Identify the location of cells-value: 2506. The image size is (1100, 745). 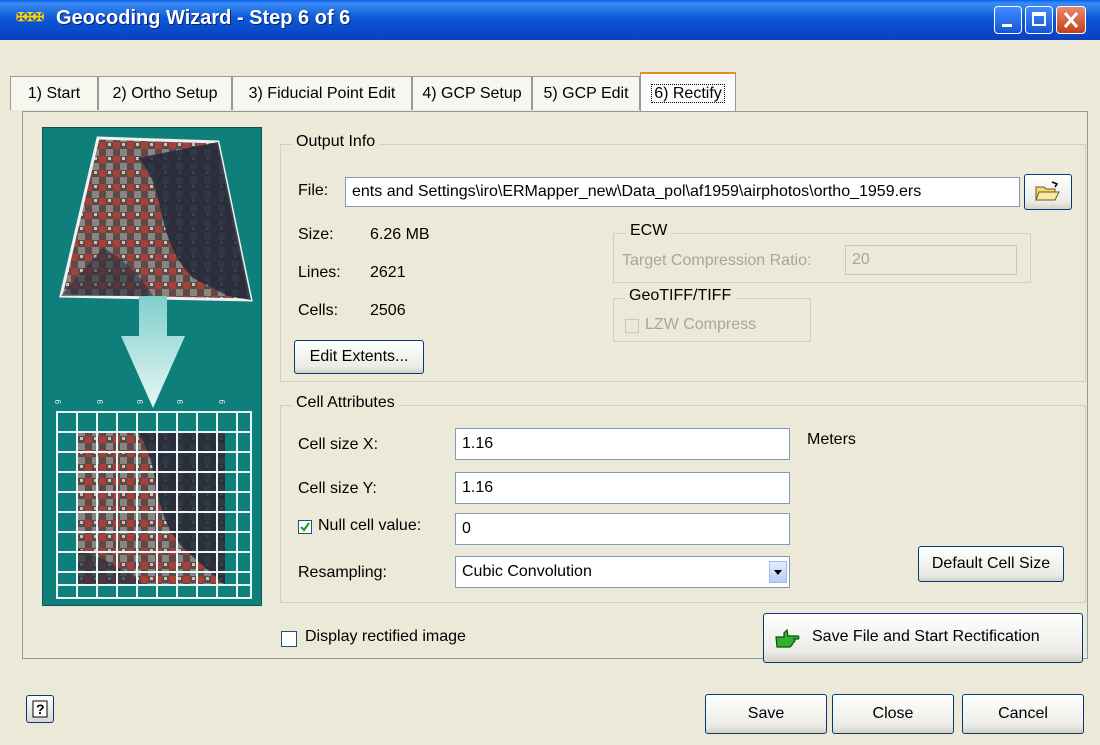
(388, 310).